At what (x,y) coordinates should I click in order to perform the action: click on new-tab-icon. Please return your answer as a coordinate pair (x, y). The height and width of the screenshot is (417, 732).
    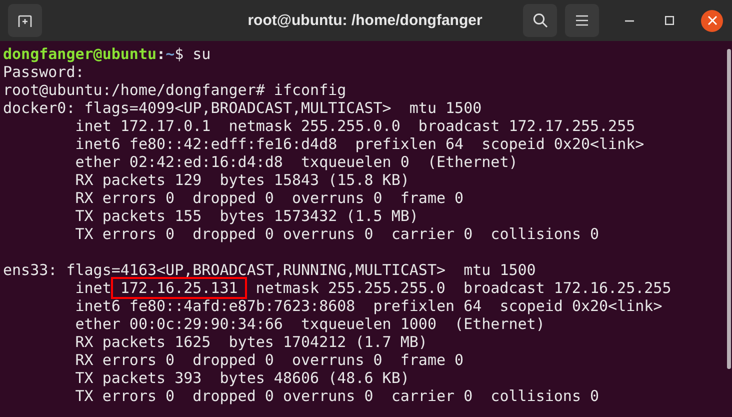
    Looking at the image, I should click on (25, 20).